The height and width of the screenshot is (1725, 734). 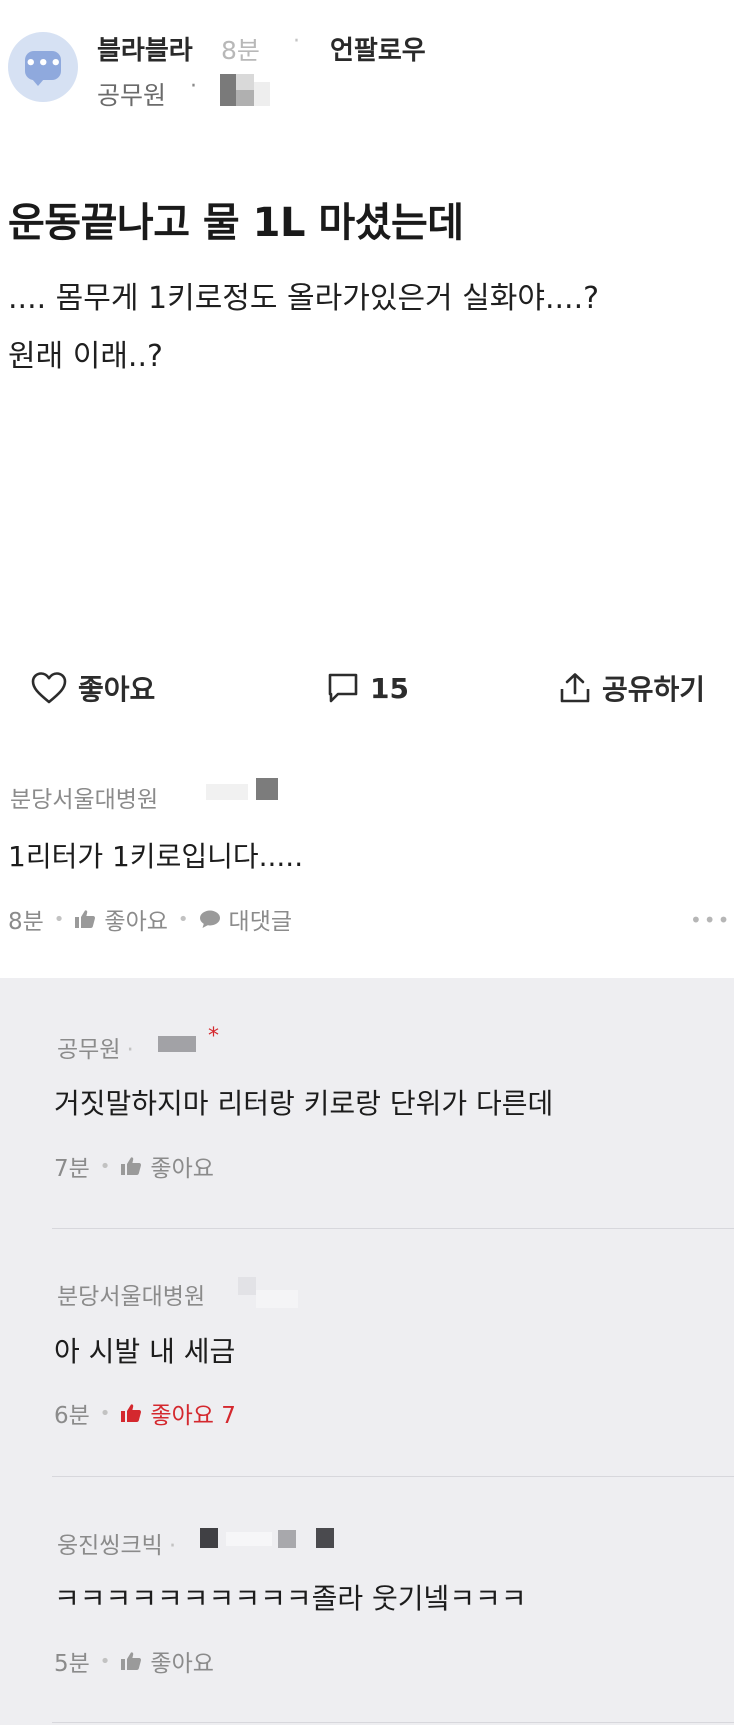 I want to click on reply-author-name: 웅진씽크빅, so click(x=110, y=1546).